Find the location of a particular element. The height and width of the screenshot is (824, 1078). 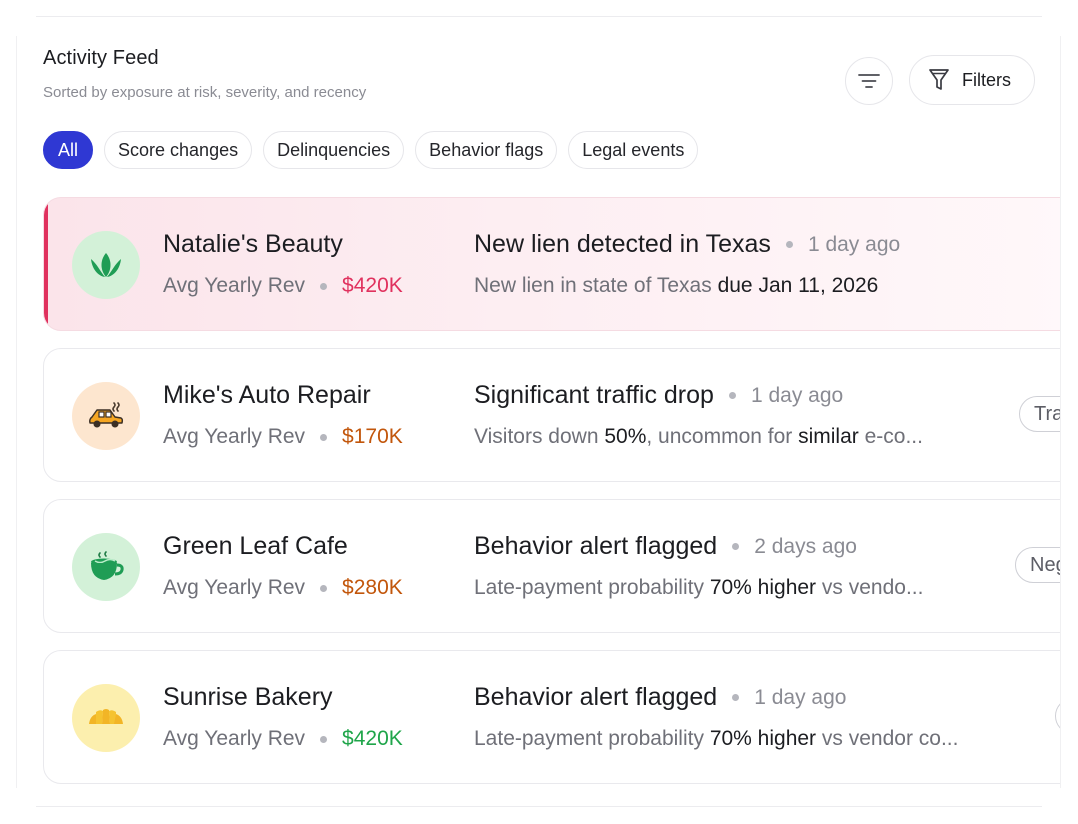

chip-all: All is located at coordinates (68, 150).